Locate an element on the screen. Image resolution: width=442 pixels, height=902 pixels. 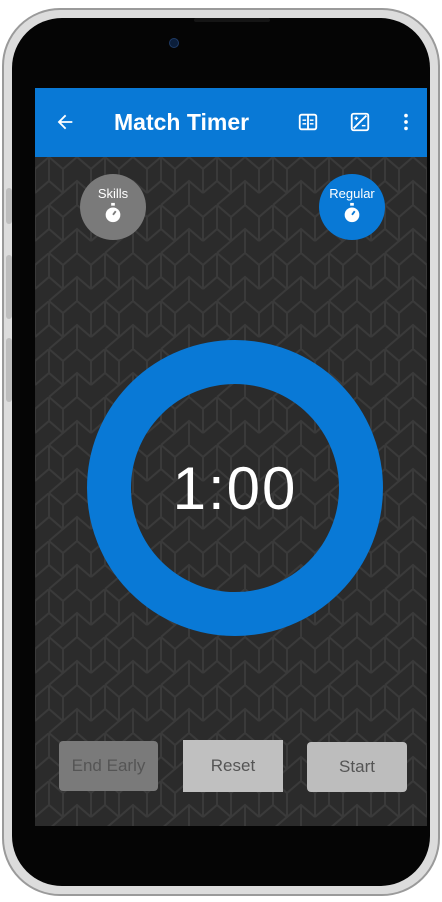
arrow-left-icon is located at coordinates (65, 122).